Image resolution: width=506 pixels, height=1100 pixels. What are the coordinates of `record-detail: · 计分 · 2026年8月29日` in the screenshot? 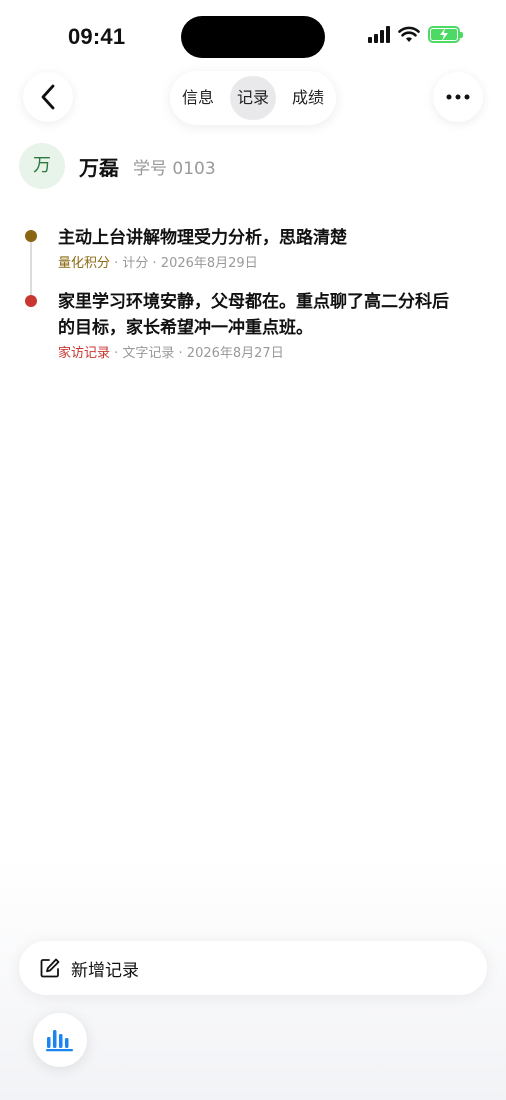 It's located at (184, 263).